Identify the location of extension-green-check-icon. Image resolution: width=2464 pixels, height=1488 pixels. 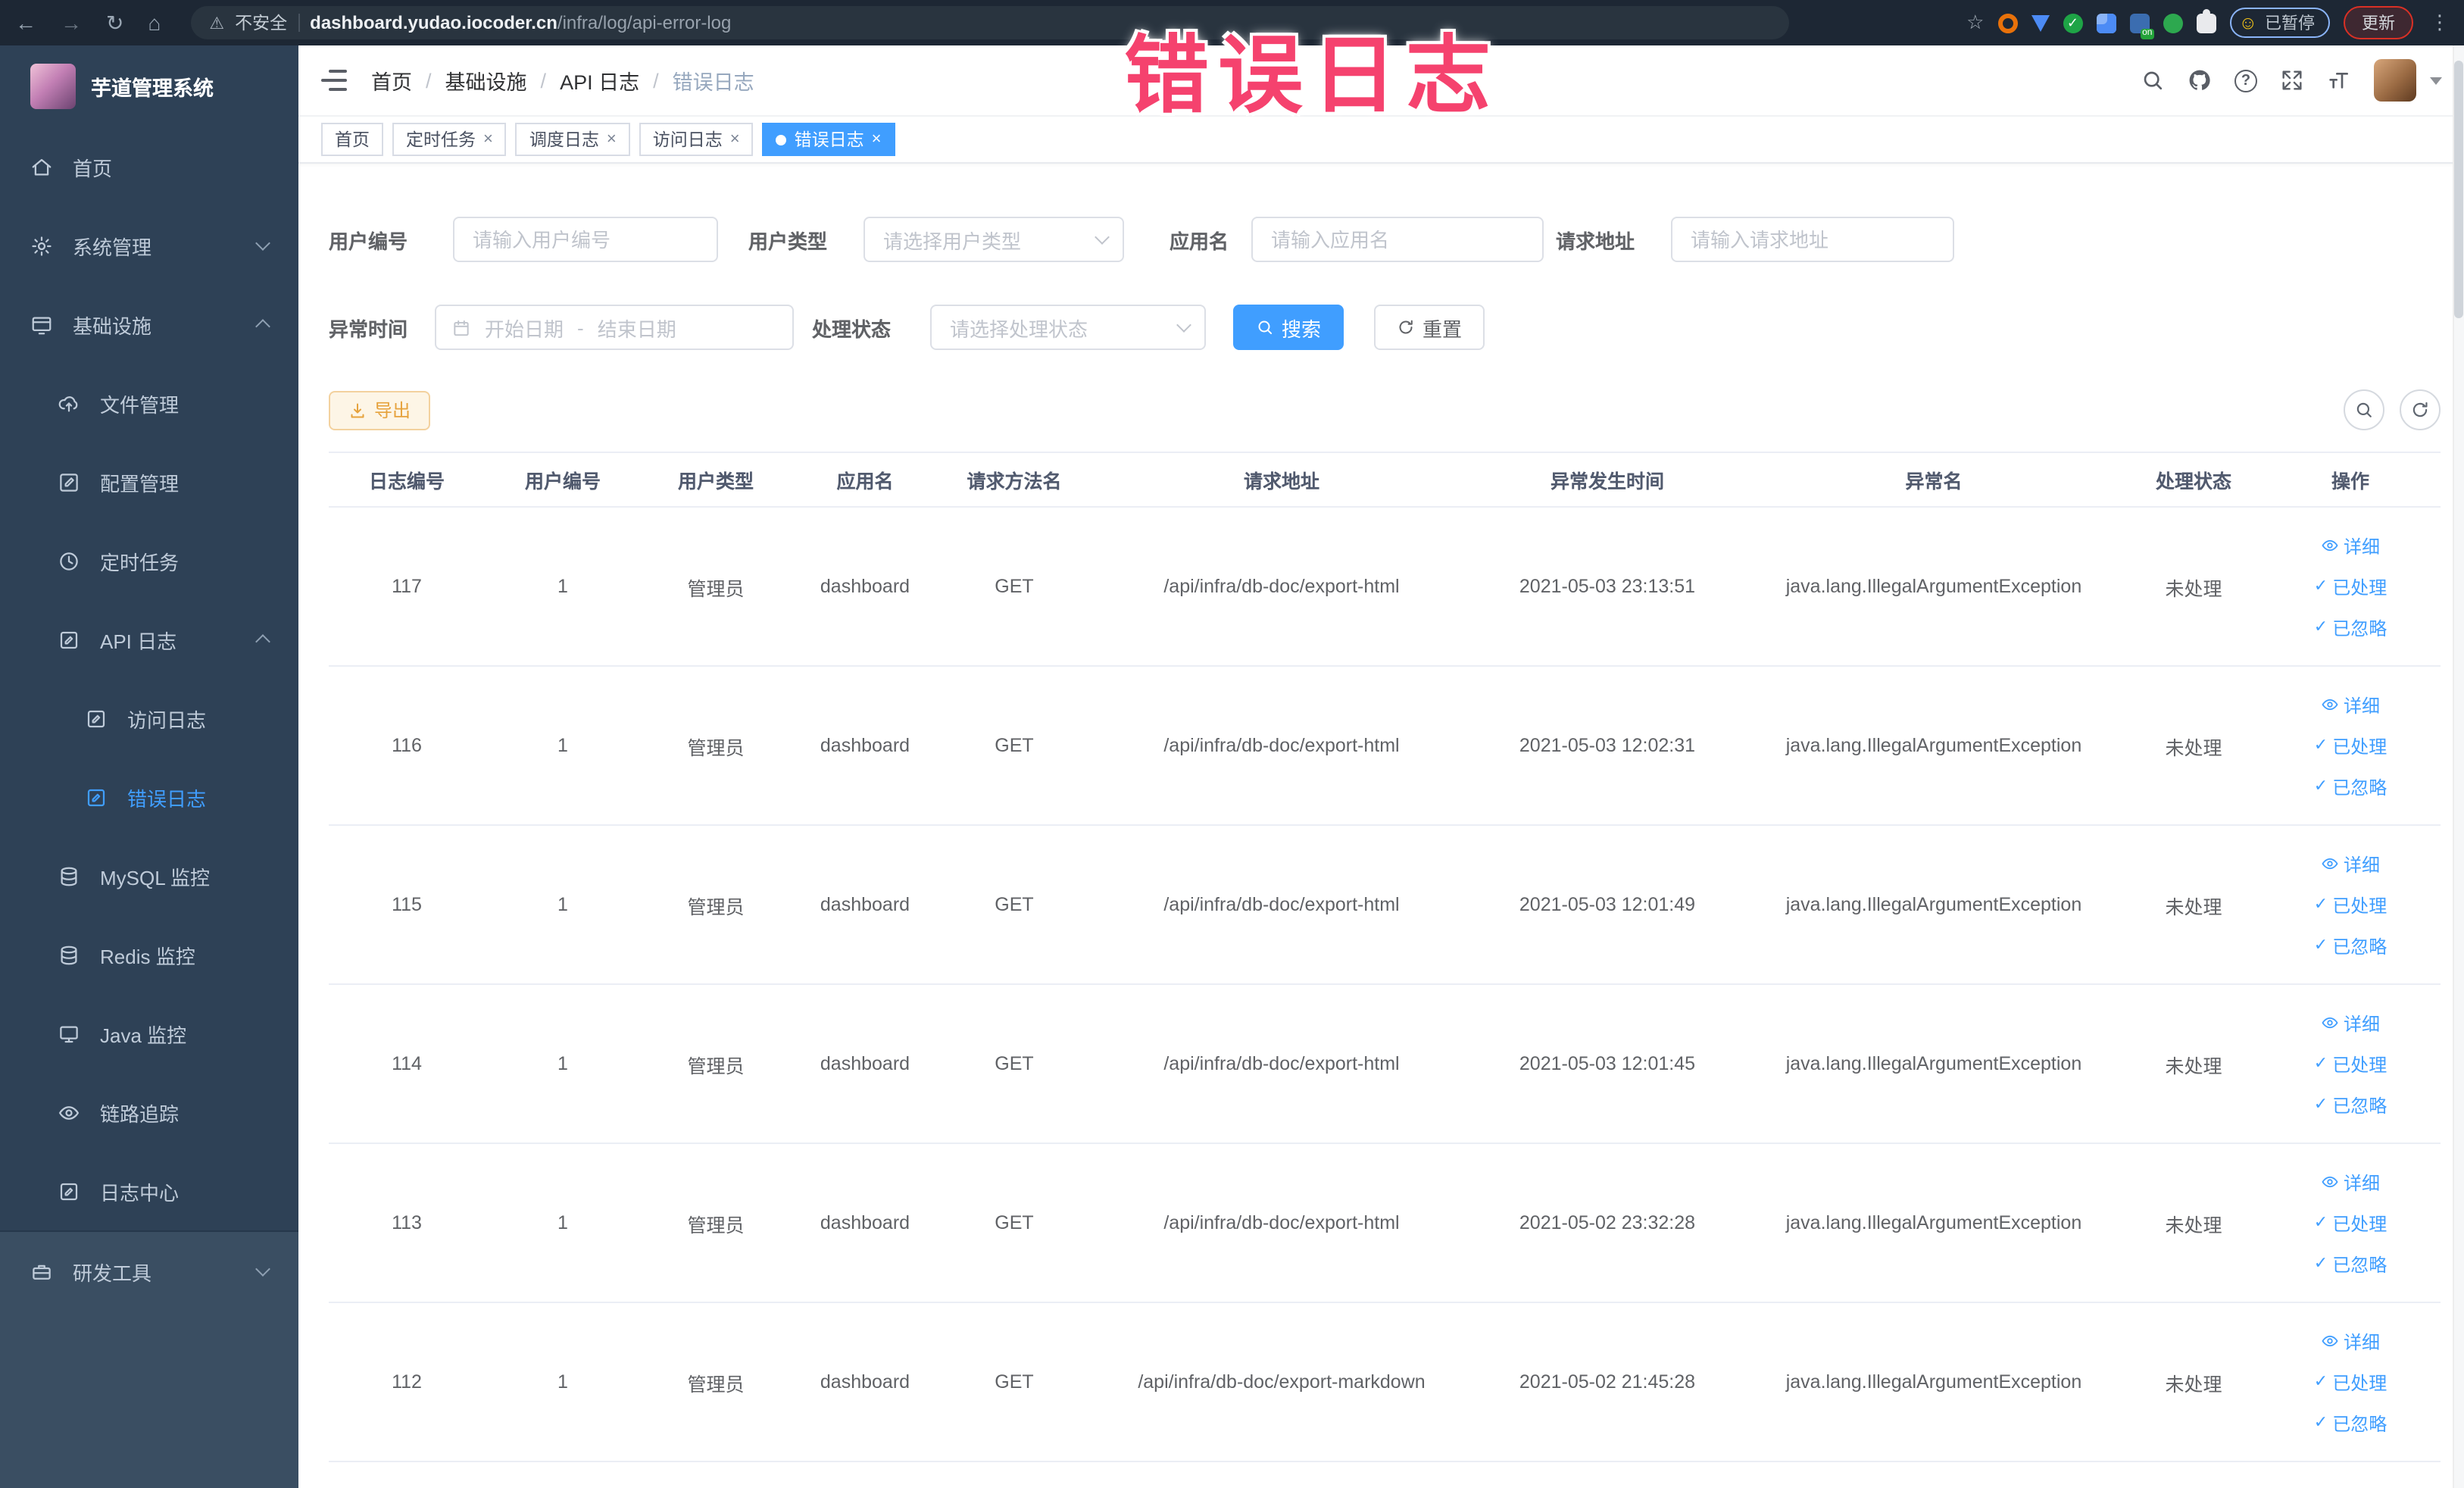
(2073, 23).